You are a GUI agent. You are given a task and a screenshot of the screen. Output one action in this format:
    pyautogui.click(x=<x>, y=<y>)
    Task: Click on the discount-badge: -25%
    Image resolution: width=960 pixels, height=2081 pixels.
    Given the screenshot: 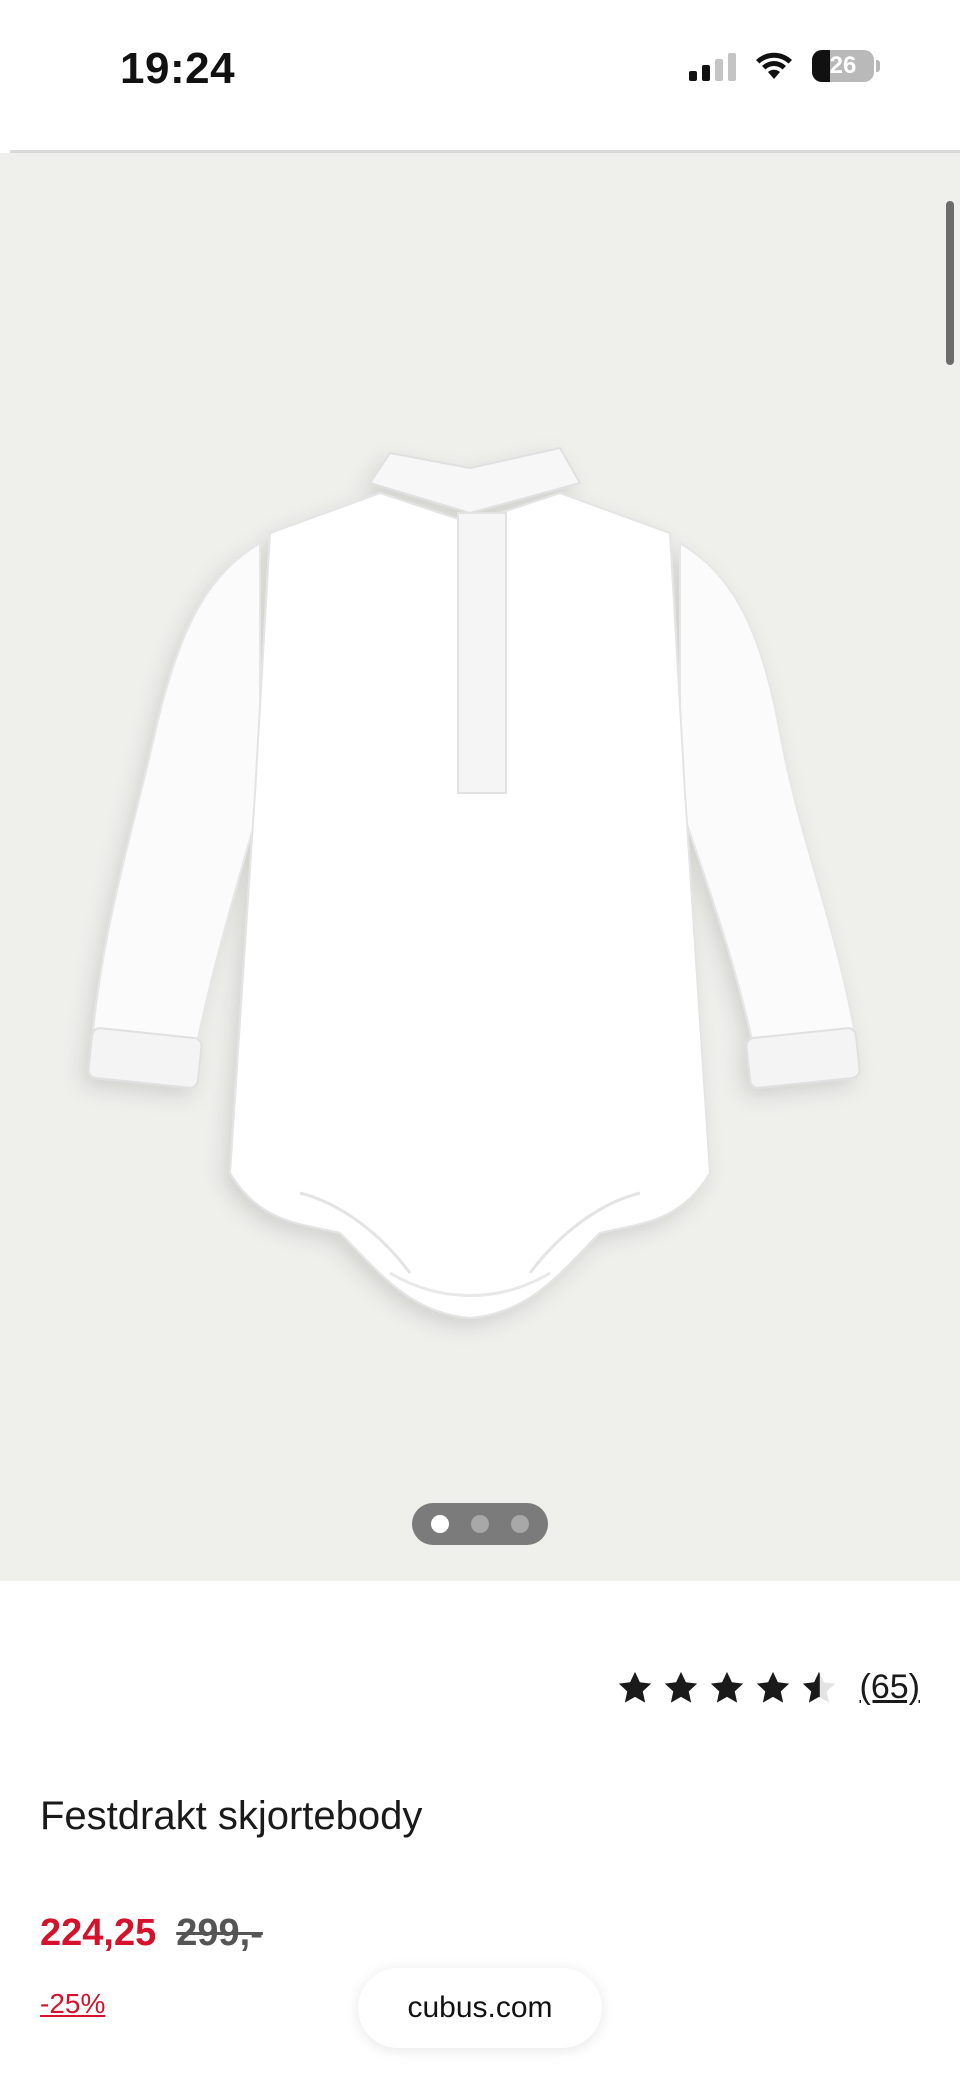 What is the action you would take?
    pyautogui.click(x=72, y=2004)
    